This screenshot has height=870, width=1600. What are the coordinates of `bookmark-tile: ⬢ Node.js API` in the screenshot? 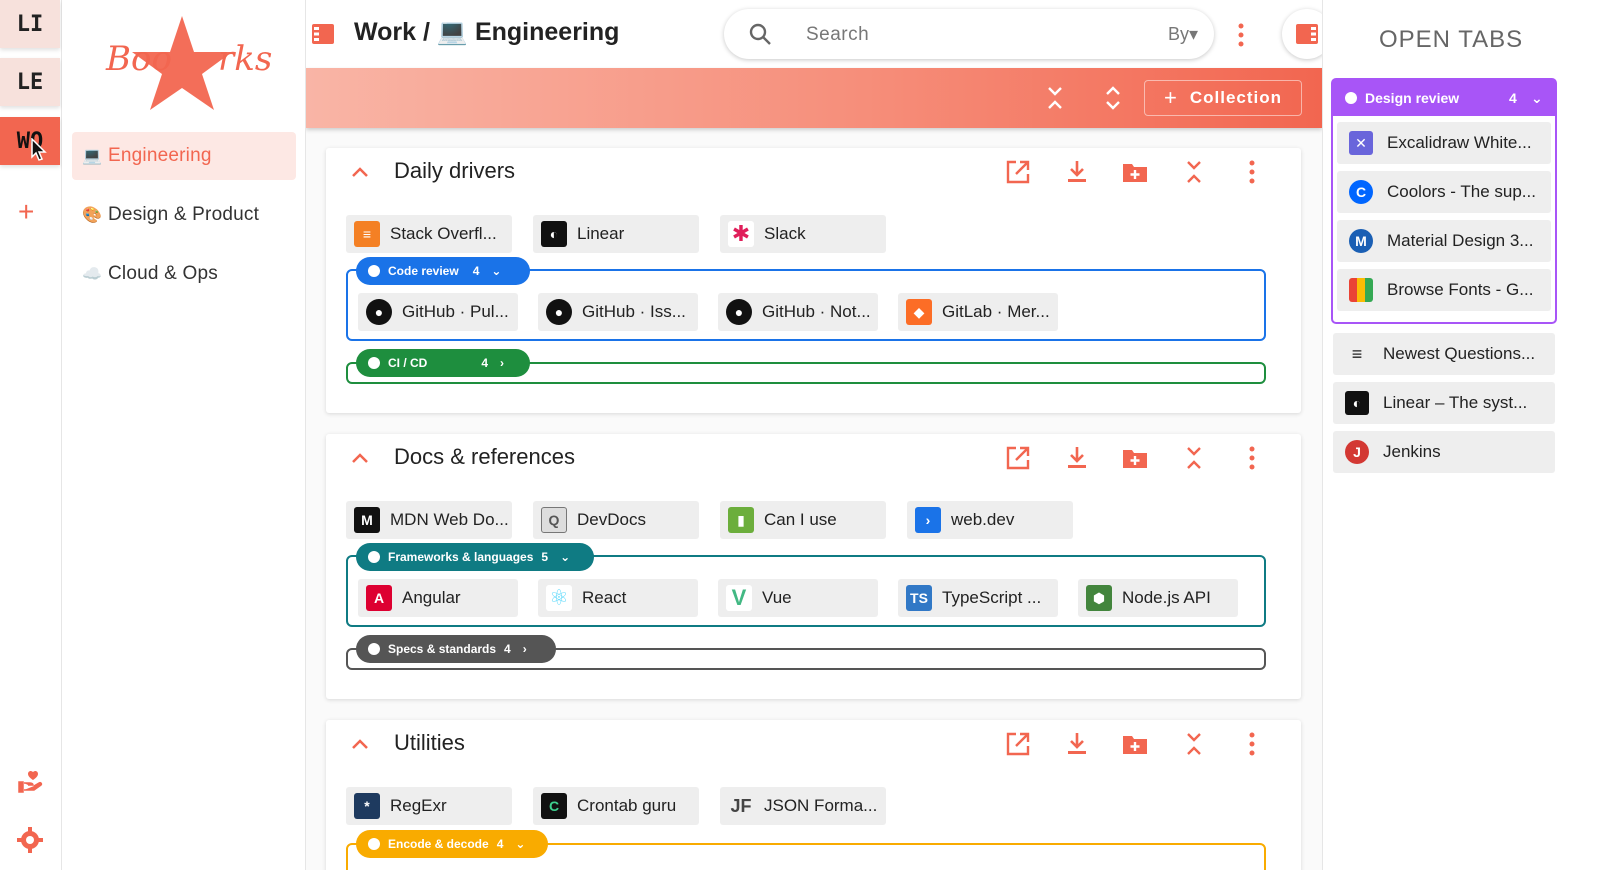 It's located at (1158, 598).